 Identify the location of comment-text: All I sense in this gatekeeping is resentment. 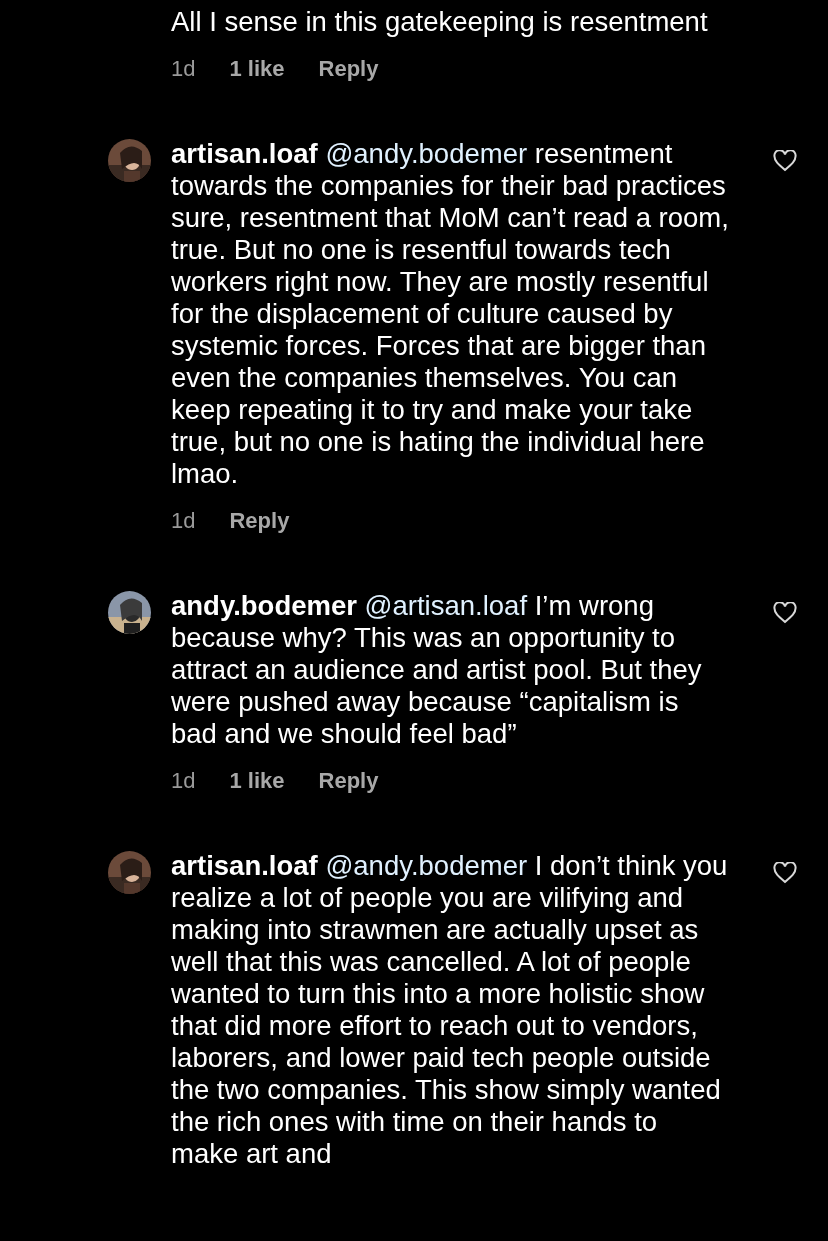
(440, 22).